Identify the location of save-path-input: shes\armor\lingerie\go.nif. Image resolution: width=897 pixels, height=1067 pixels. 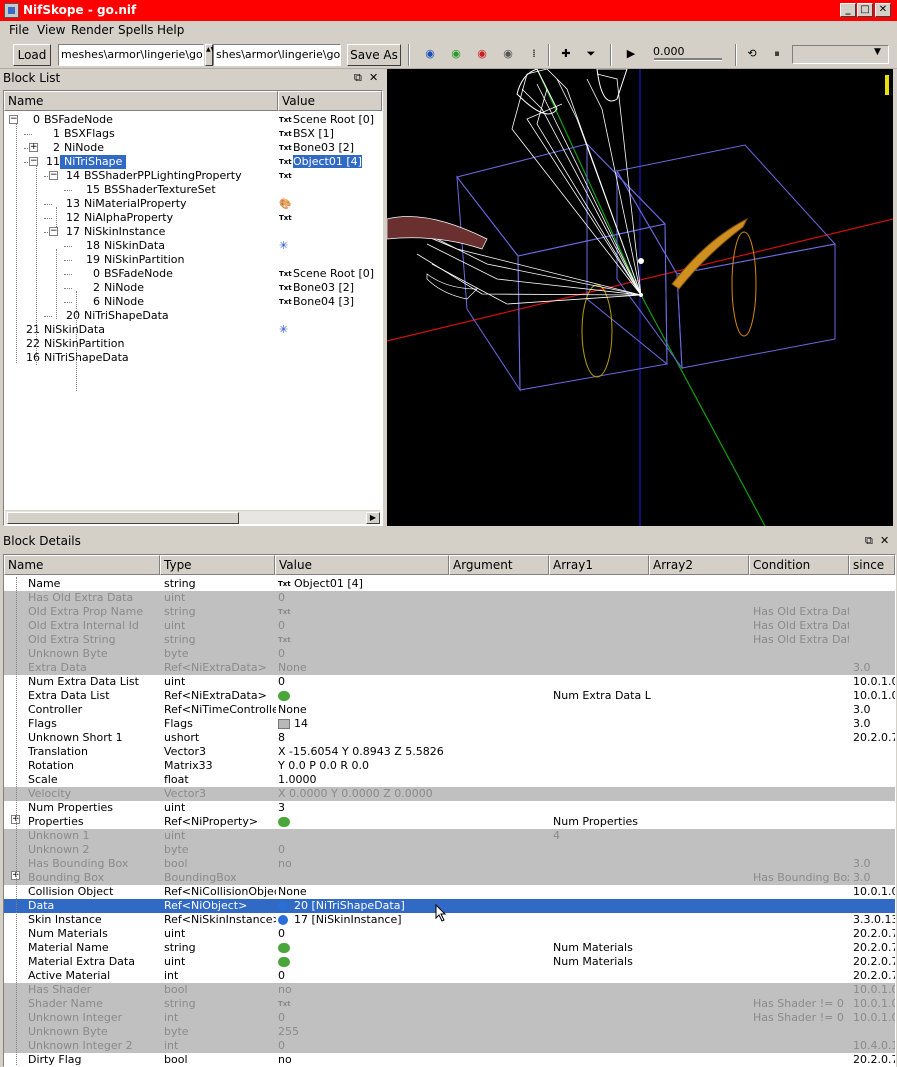
(277, 55).